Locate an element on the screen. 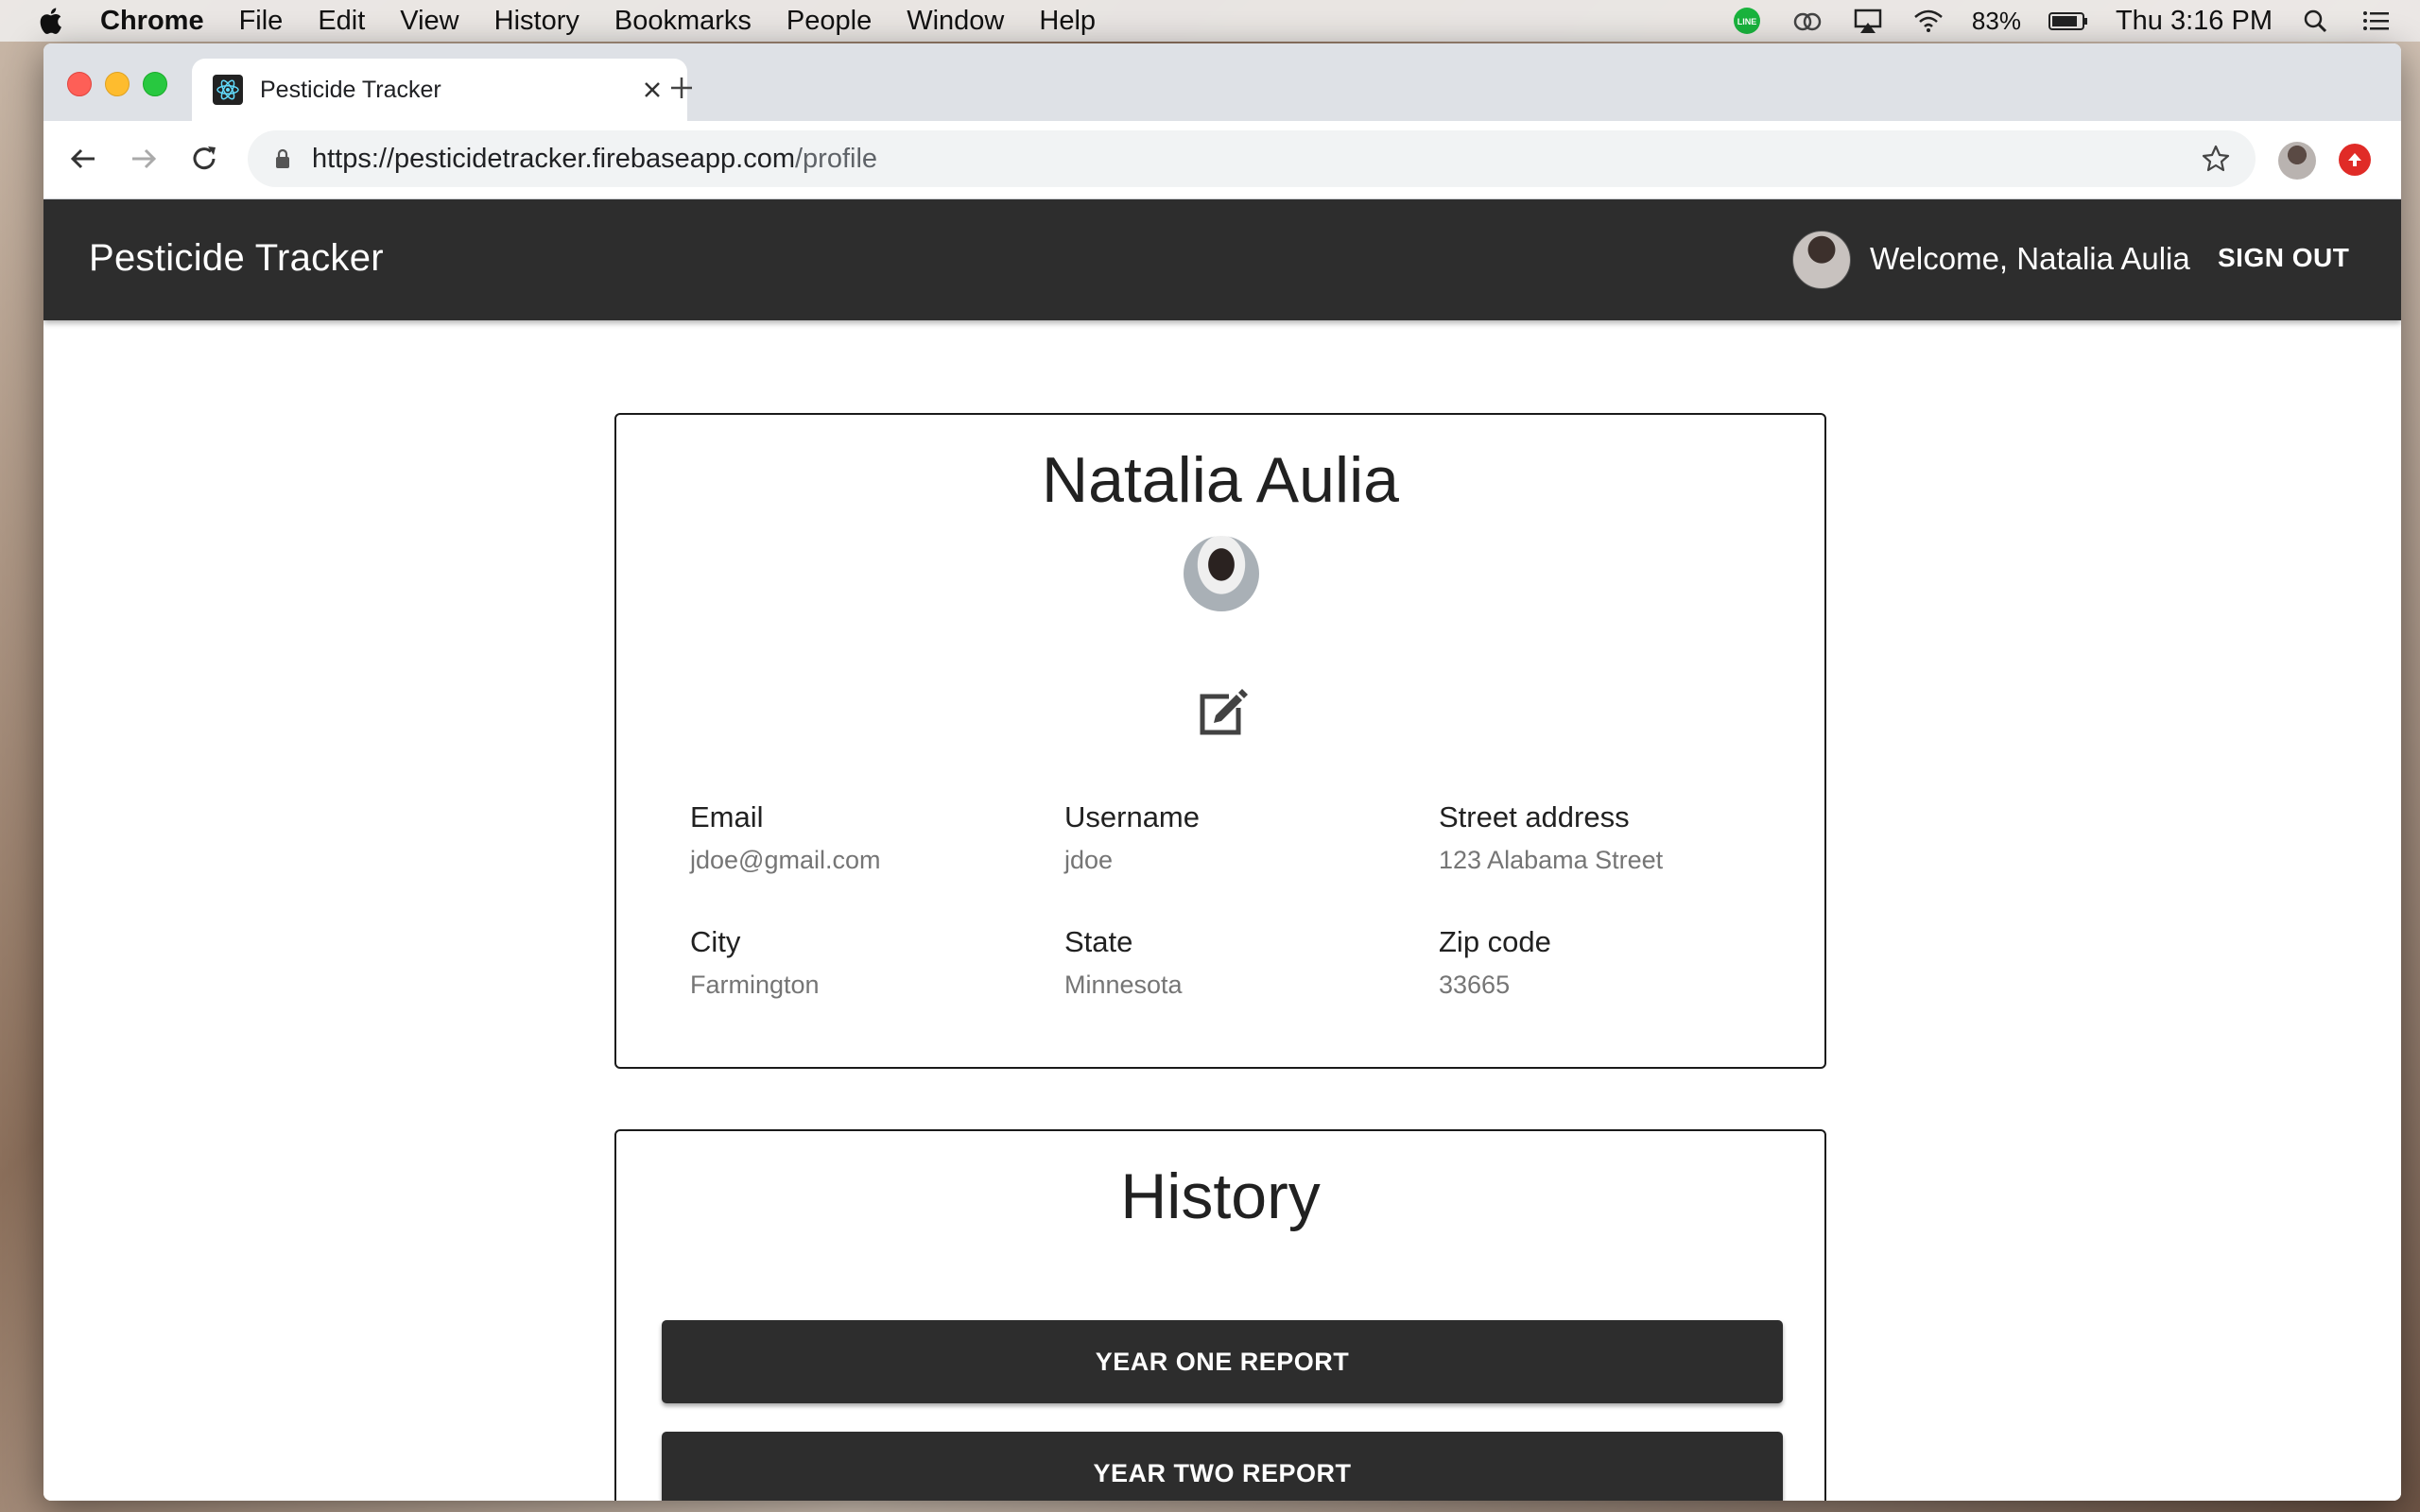  reload-icon is located at coordinates (204, 159).